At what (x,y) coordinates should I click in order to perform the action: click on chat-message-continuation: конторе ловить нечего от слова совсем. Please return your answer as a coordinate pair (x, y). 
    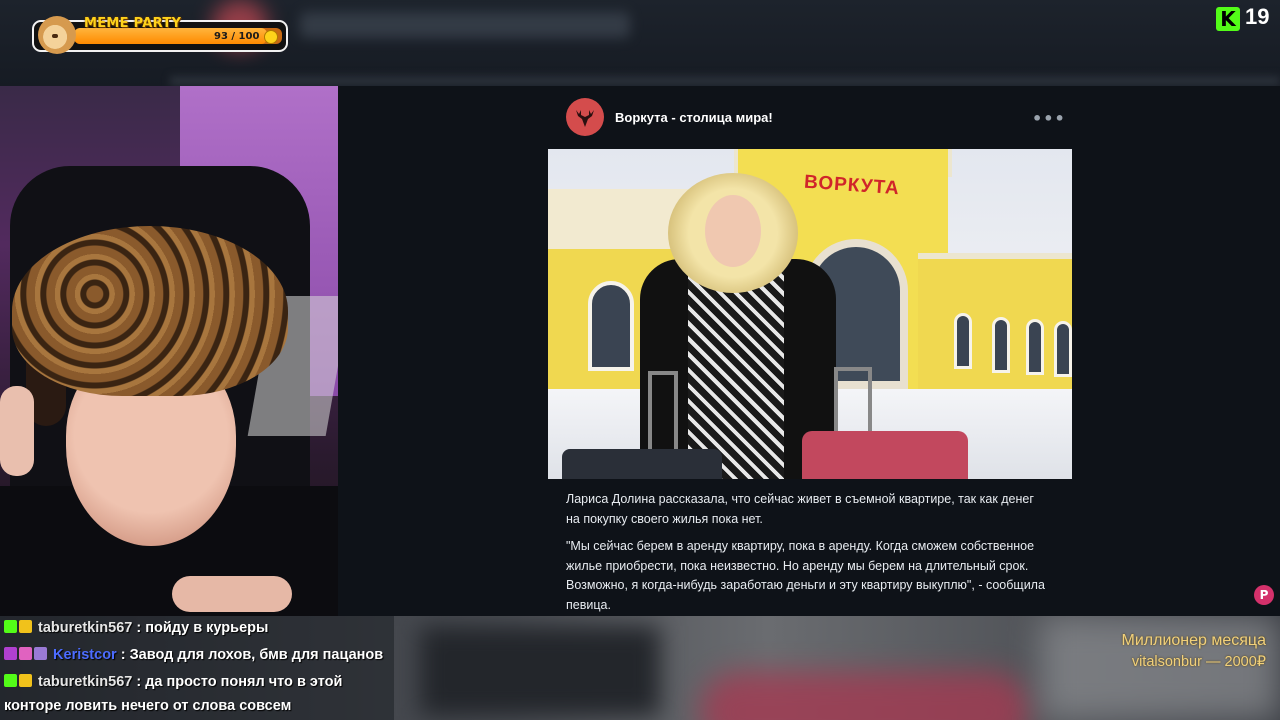
    Looking at the image, I should click on (147, 706).